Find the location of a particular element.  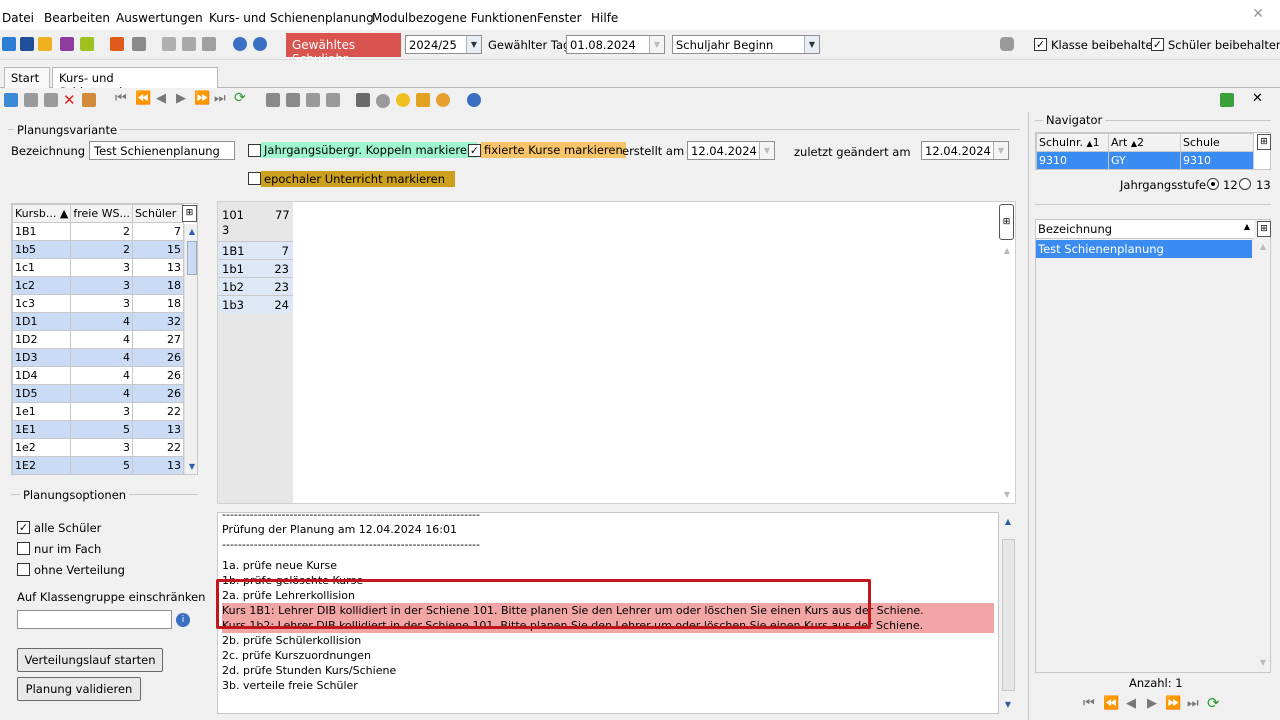

table-row: 1B1 2 7 is located at coordinates (98, 231).